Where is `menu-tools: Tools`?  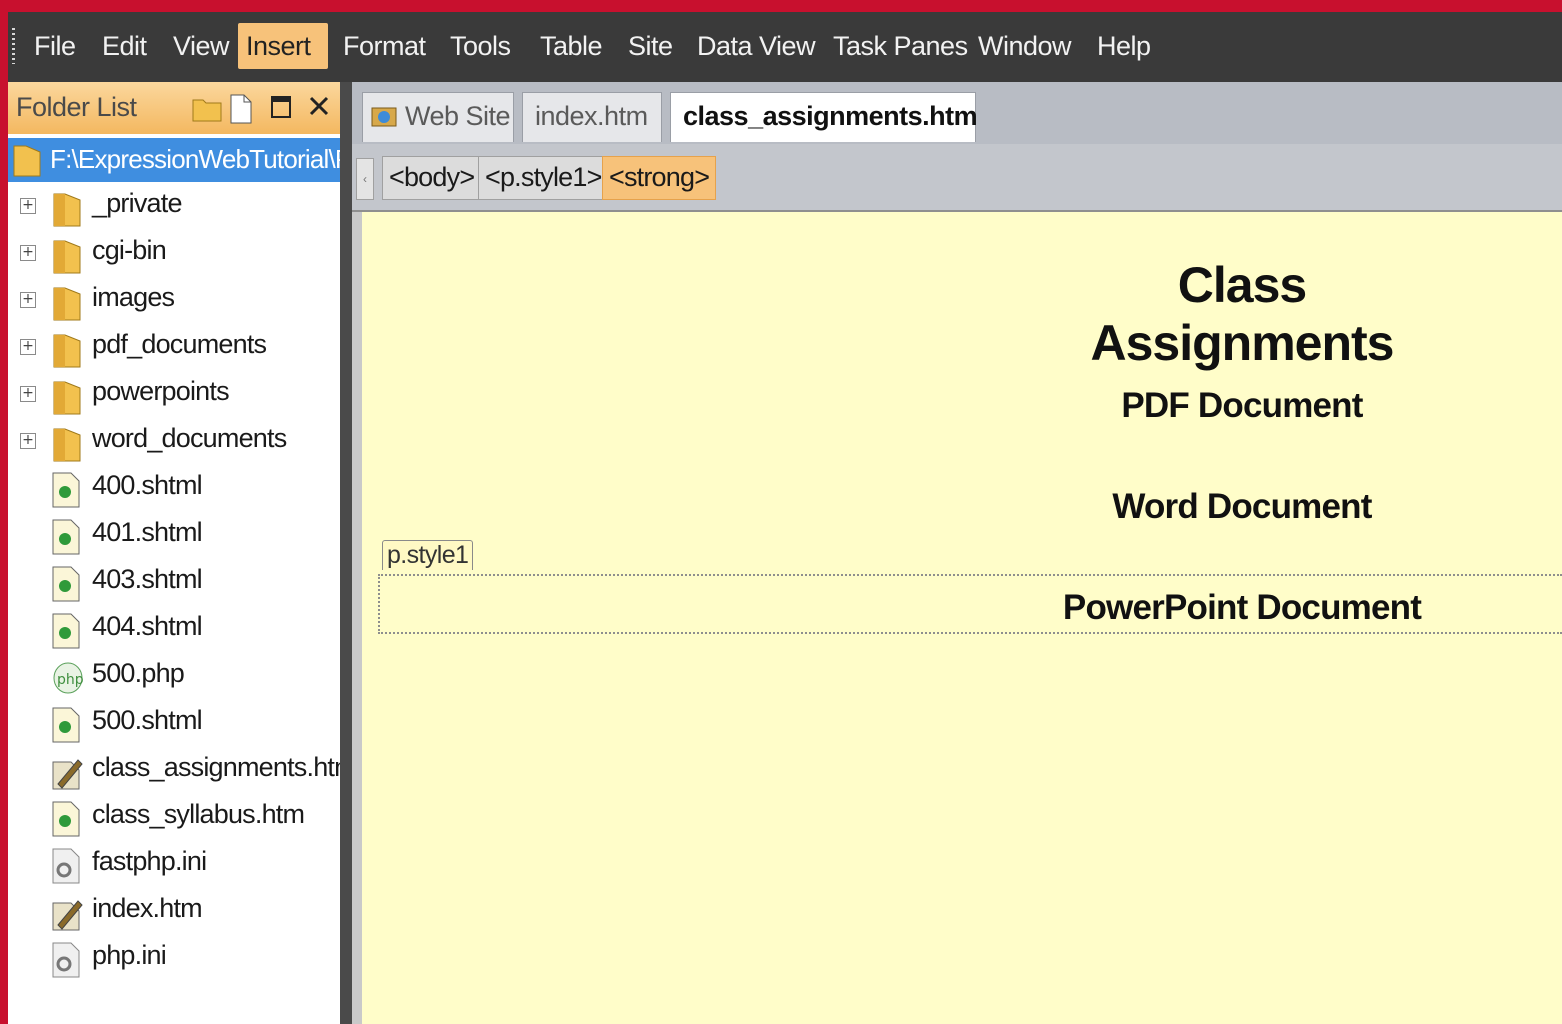 menu-tools: Tools is located at coordinates (480, 46).